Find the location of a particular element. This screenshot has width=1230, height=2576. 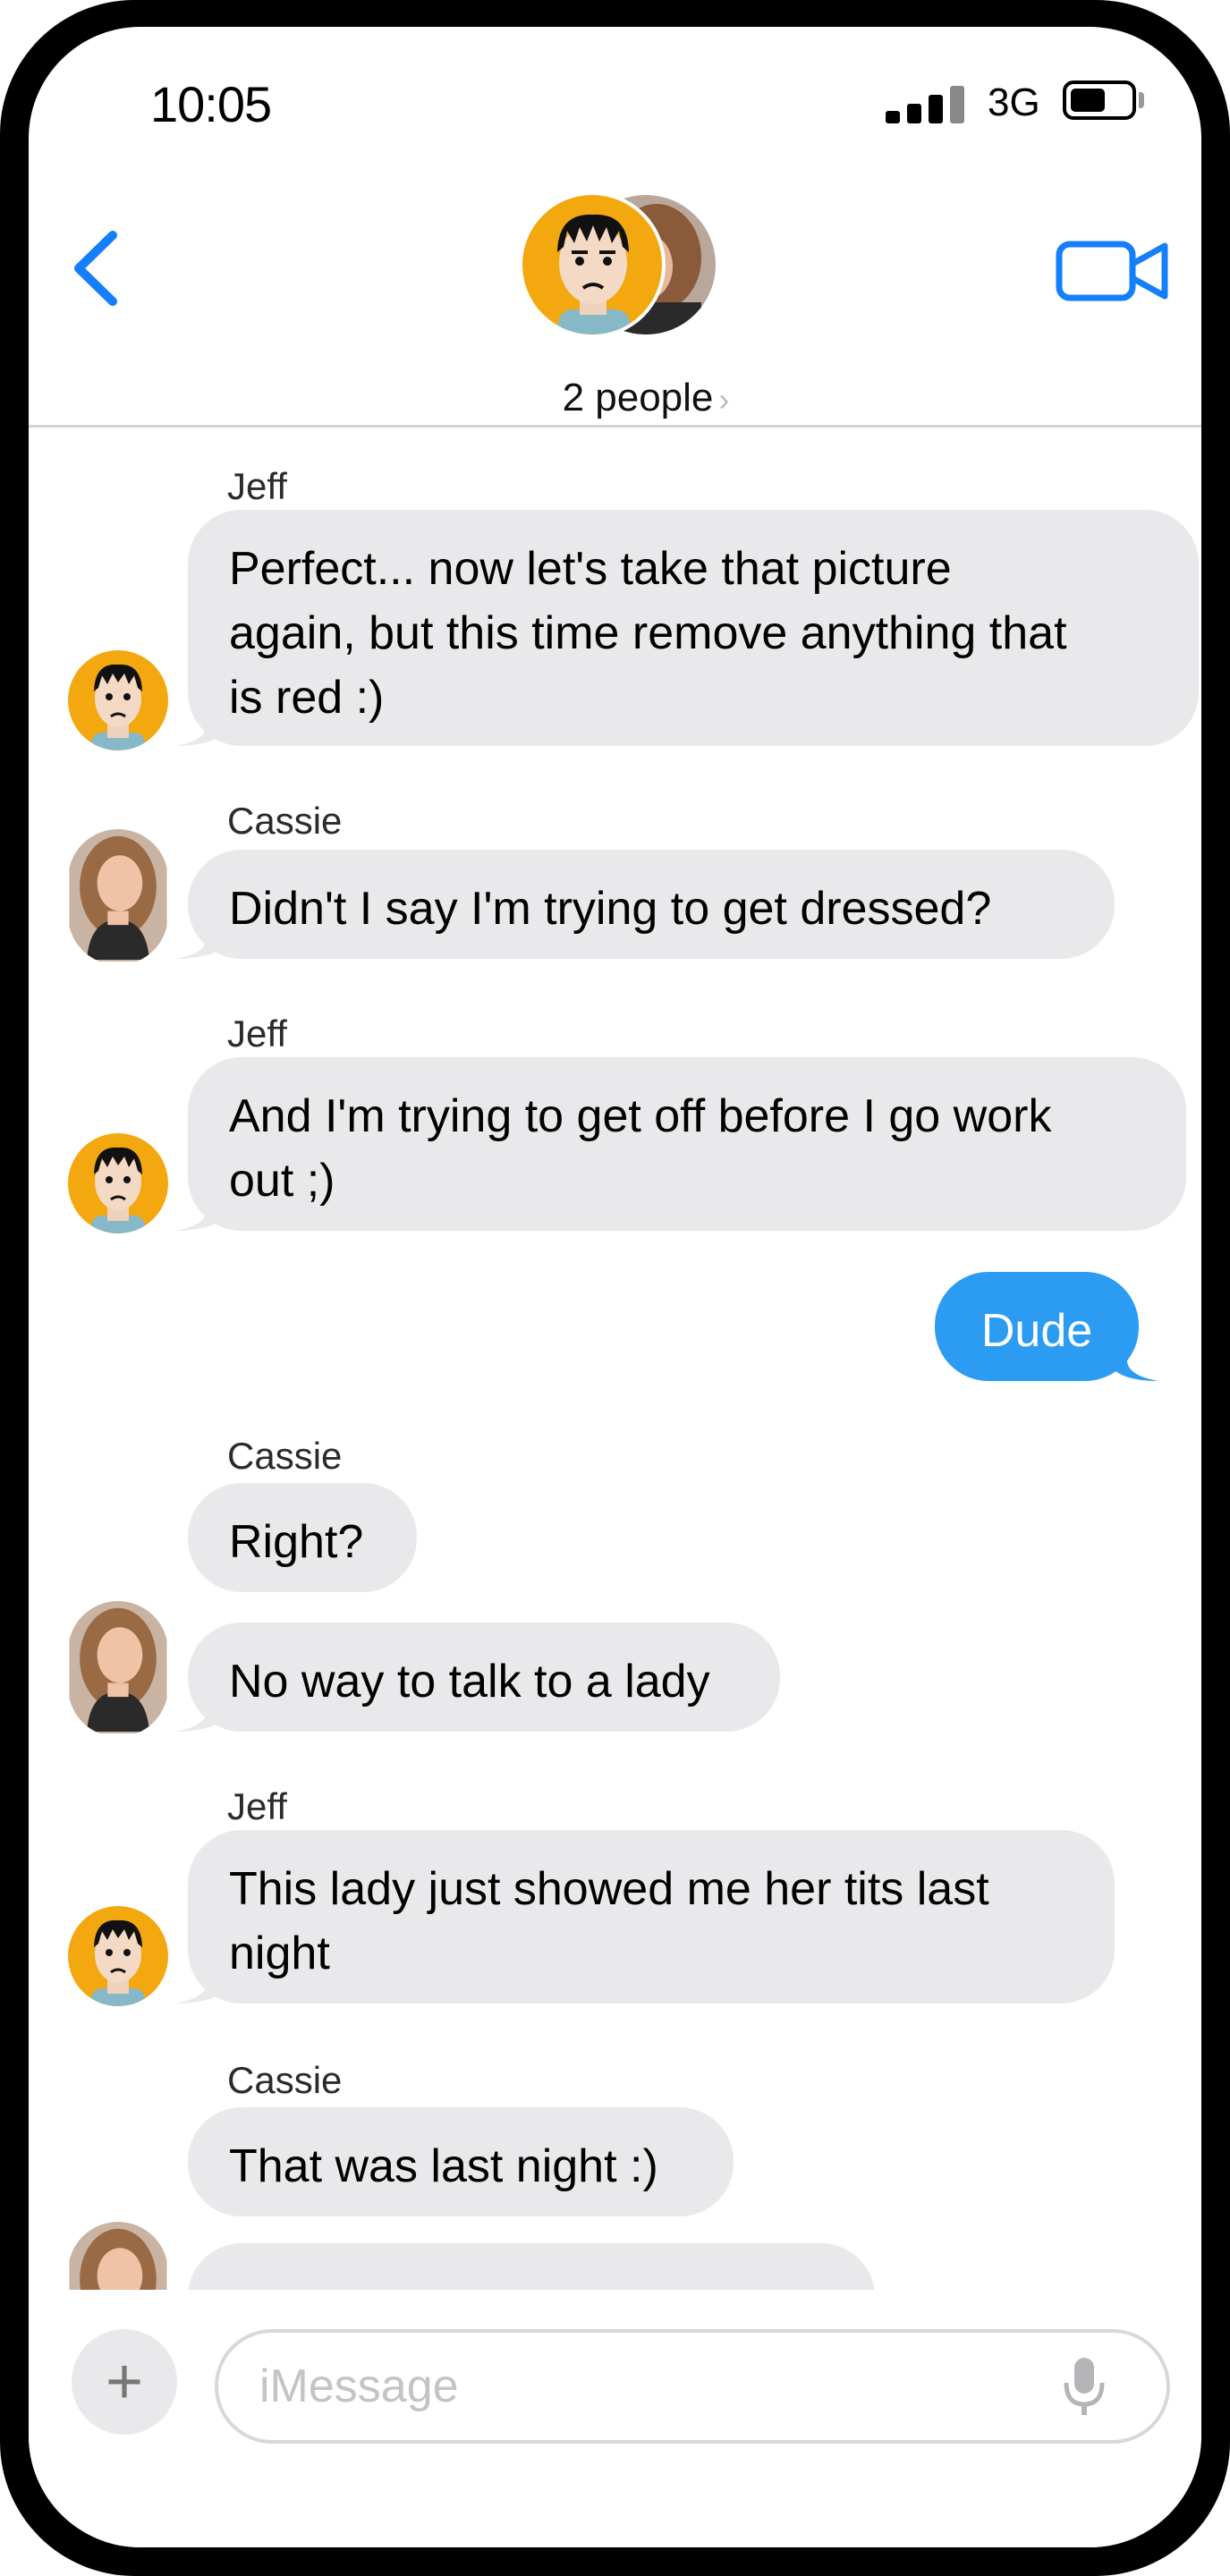

message-bubble: That was last night :) is located at coordinates (461, 2161).